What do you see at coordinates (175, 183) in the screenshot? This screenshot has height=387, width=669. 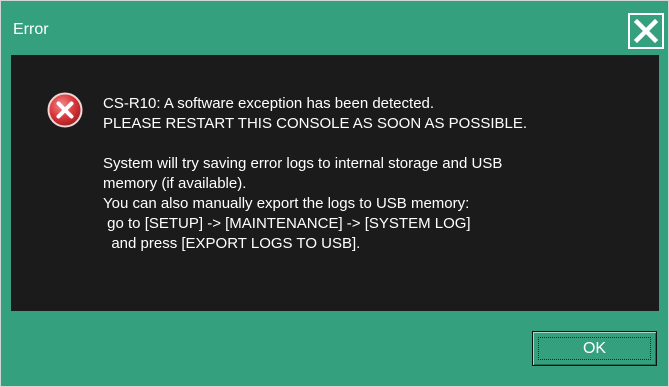 I see `message-line: memory (if available).` at bounding box center [175, 183].